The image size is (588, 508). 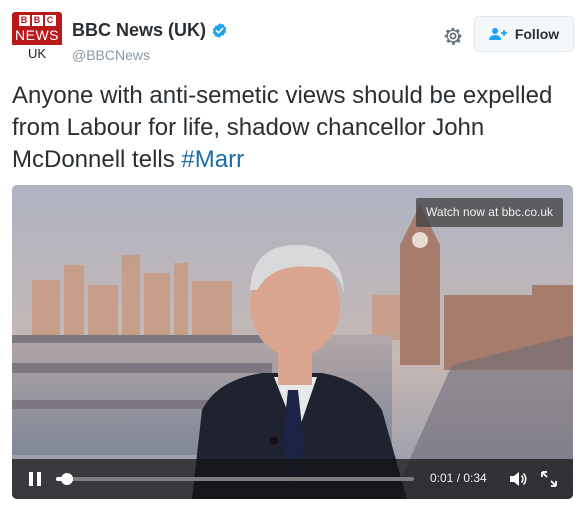 I want to click on account-info: BBC News (UK) @BBCNews, so click(x=150, y=41).